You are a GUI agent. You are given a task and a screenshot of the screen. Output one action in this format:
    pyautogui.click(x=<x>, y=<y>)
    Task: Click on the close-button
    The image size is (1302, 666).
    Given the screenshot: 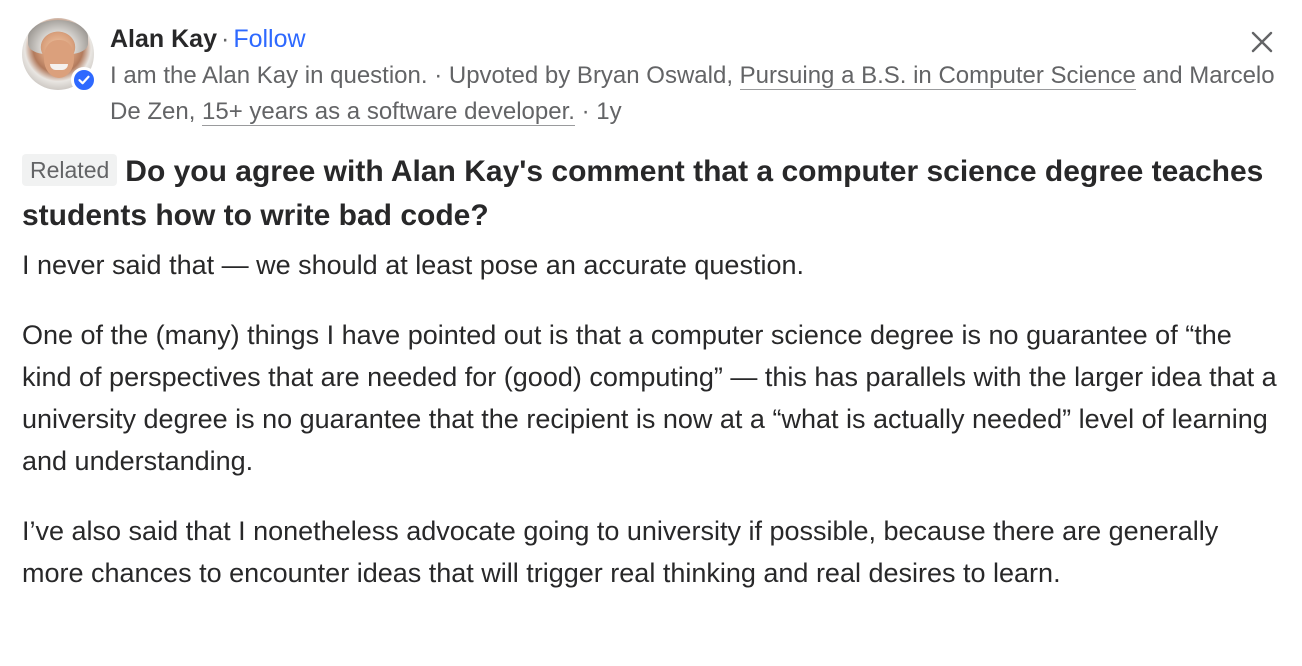 What is the action you would take?
    pyautogui.click(x=1262, y=42)
    